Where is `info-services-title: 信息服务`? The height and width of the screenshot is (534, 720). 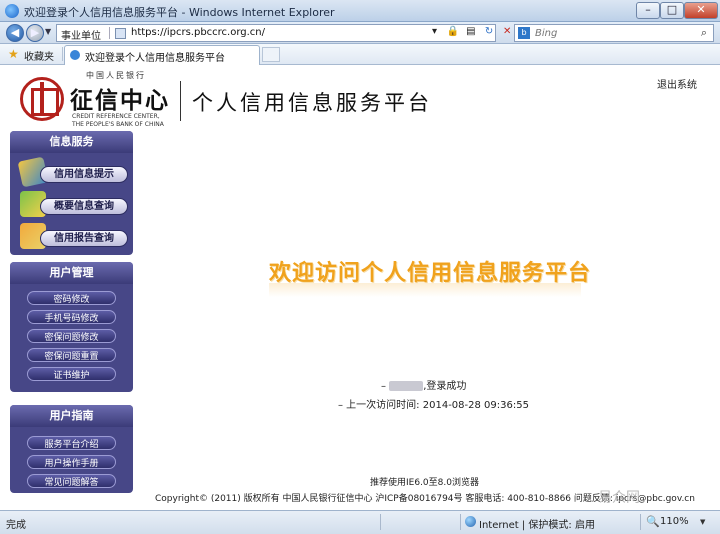
info-services-title: 信息服务 is located at coordinates (71, 141).